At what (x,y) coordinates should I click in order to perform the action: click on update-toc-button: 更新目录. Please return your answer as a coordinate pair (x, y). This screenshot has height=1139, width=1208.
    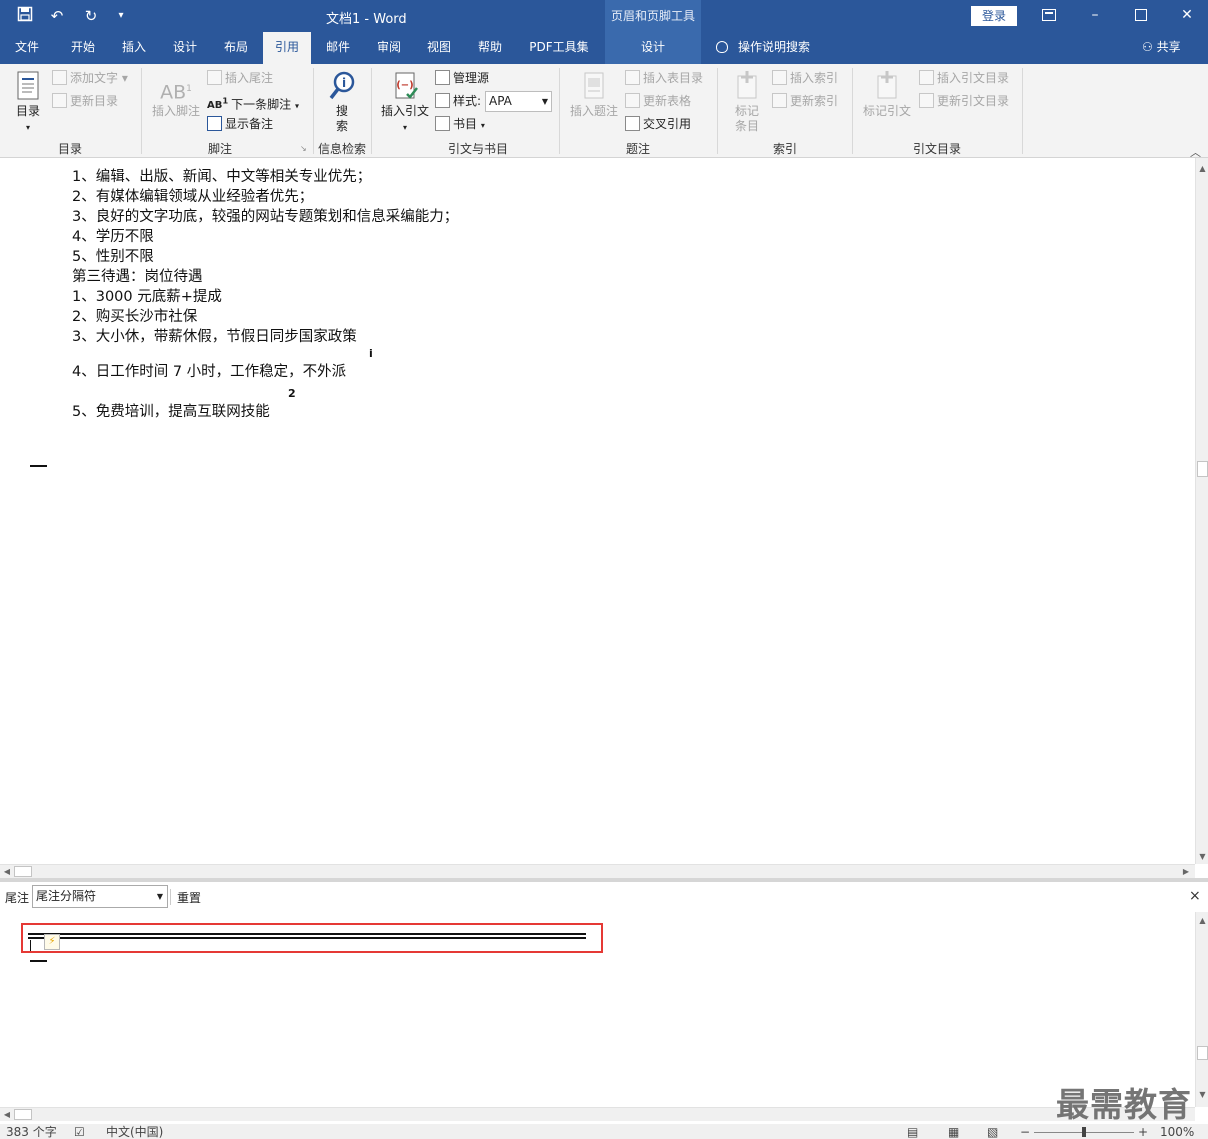
    Looking at the image, I should click on (85, 101).